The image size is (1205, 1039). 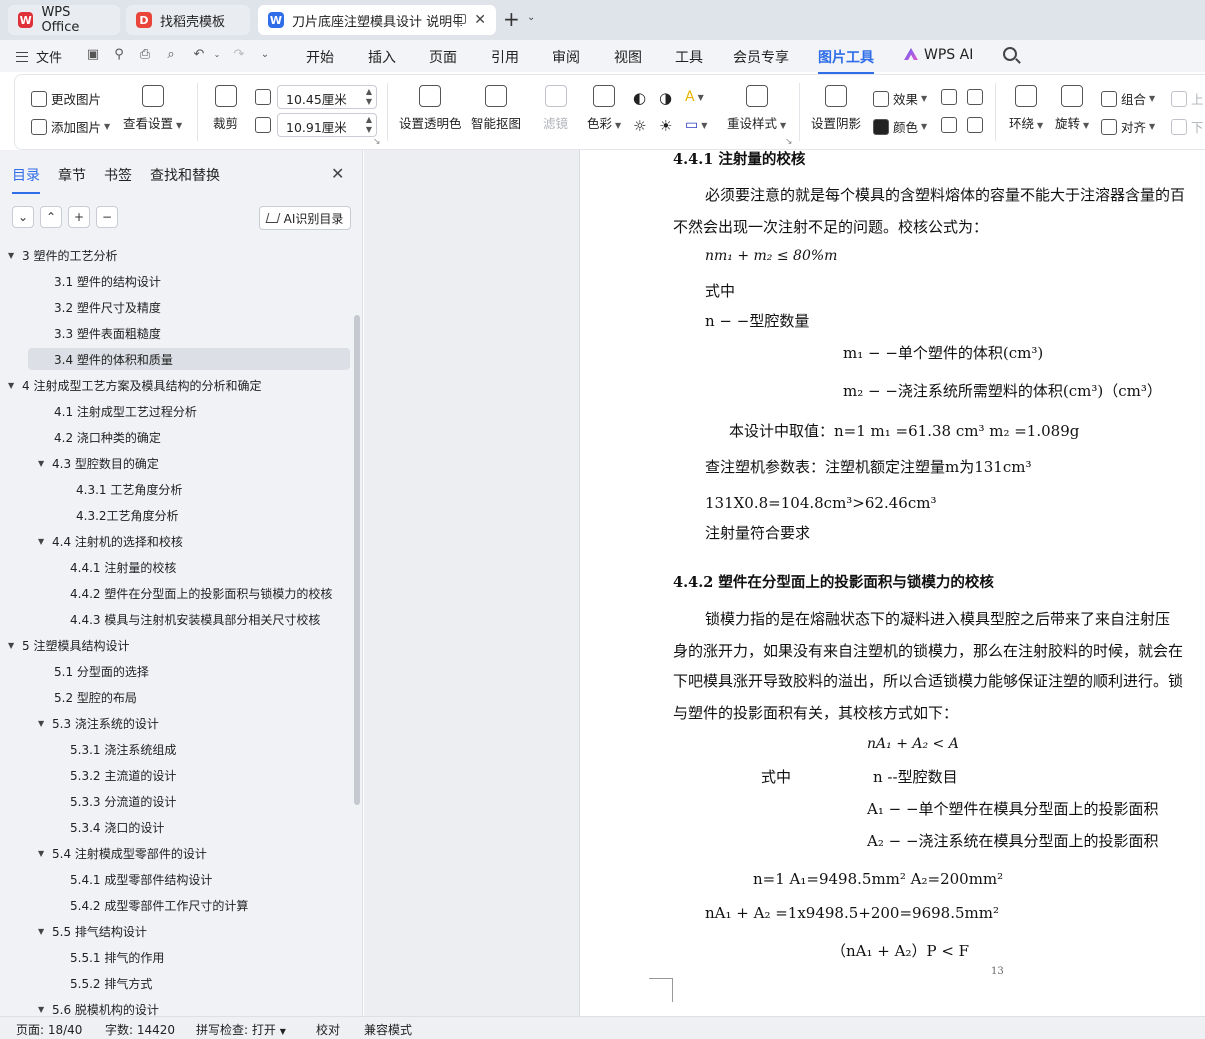 What do you see at coordinates (555, 108) in the screenshot?
I see `filter-button: 滤镜` at bounding box center [555, 108].